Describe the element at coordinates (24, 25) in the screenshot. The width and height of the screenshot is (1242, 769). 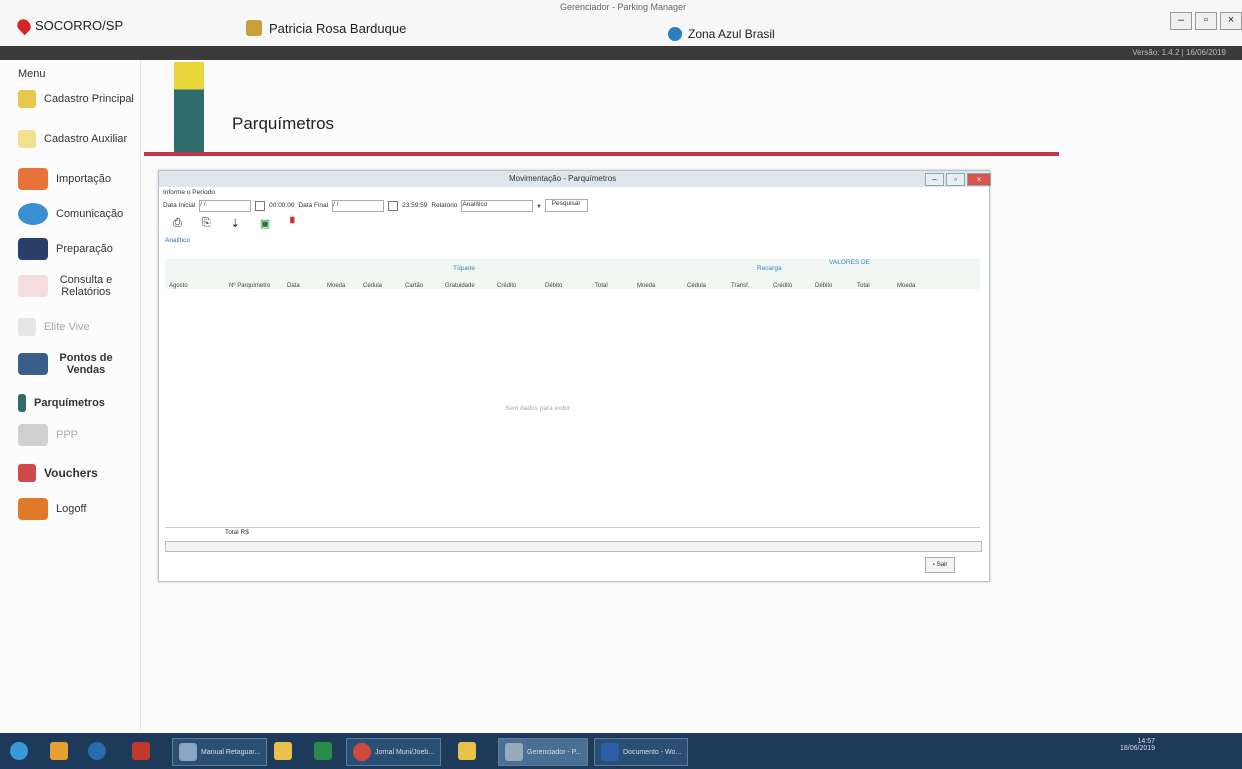
I see `location-pin-icon` at that location.